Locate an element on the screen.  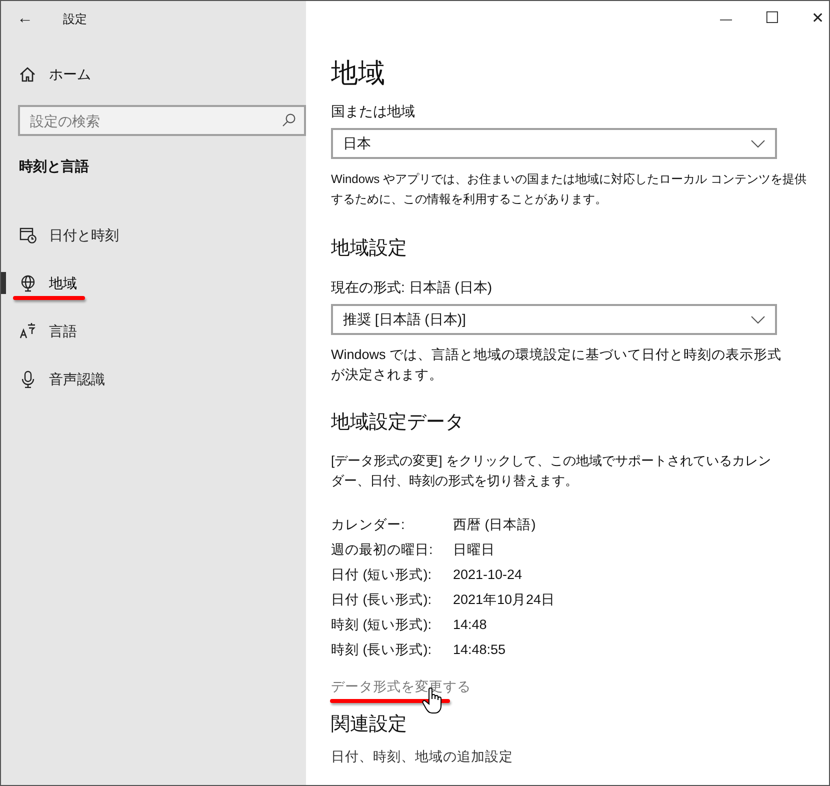
property-value: 2021-10-24 is located at coordinates (487, 575).